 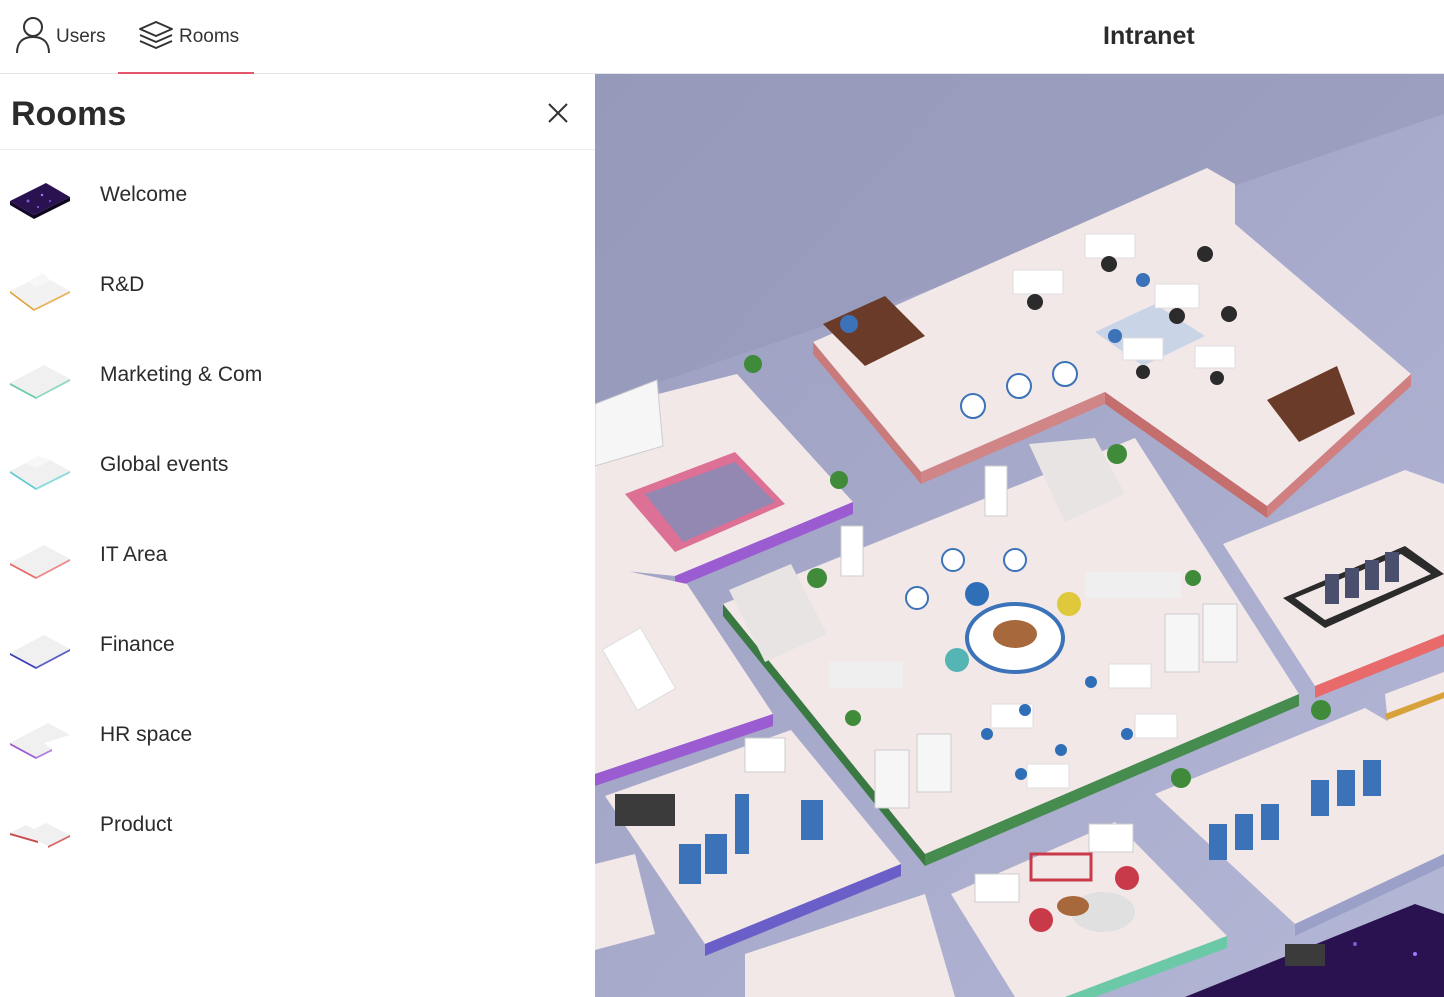 I want to click on room-item-it-area: IT Area, so click(x=297, y=555).